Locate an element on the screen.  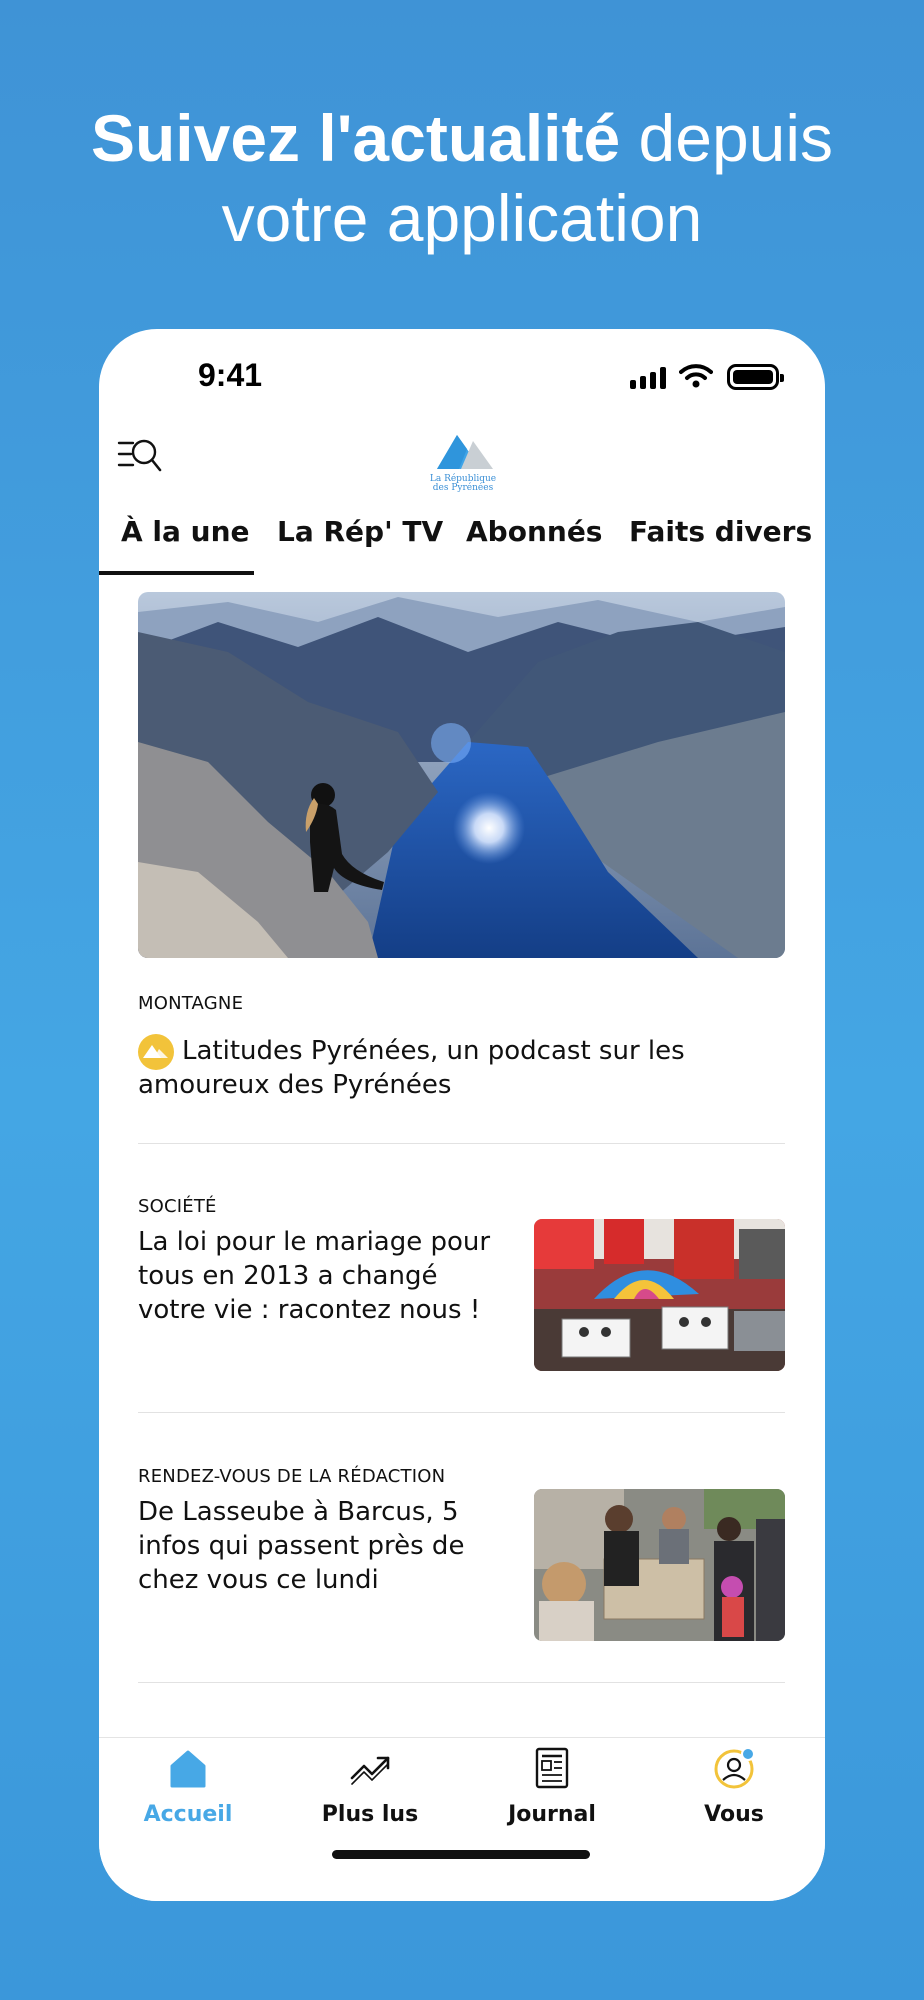
nav-accueil-label: Accueil is located at coordinates (188, 1814).